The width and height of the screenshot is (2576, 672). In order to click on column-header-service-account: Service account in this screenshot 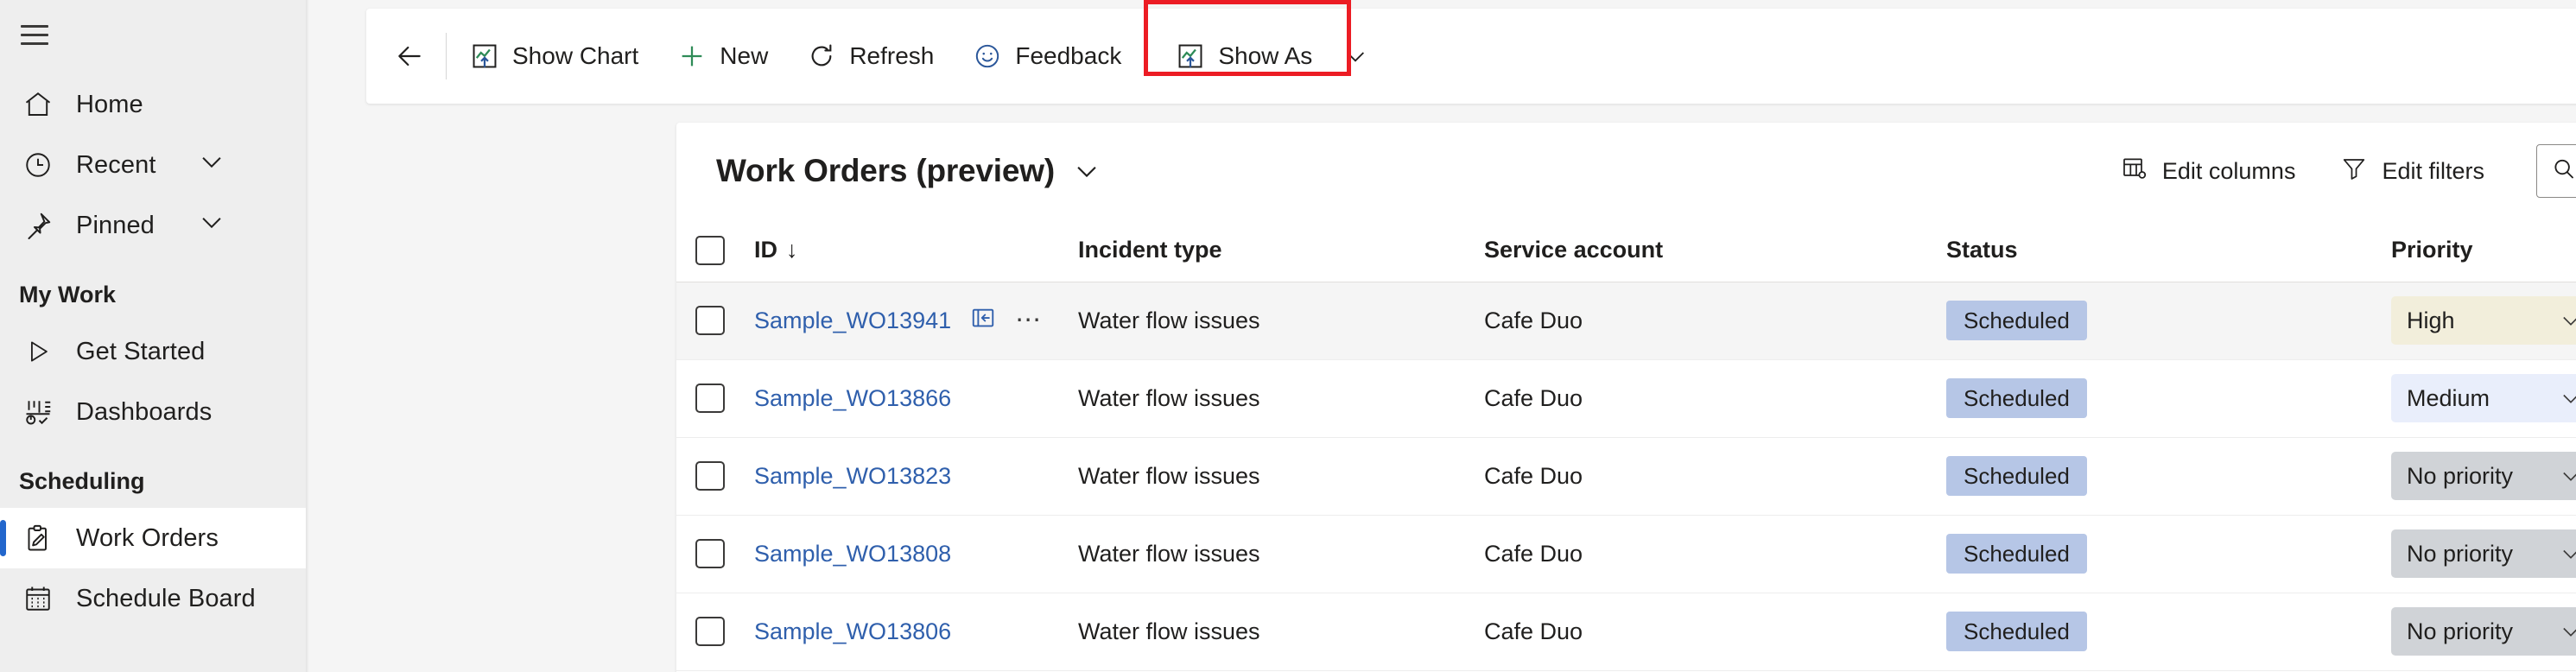, I will do `click(1700, 251)`.